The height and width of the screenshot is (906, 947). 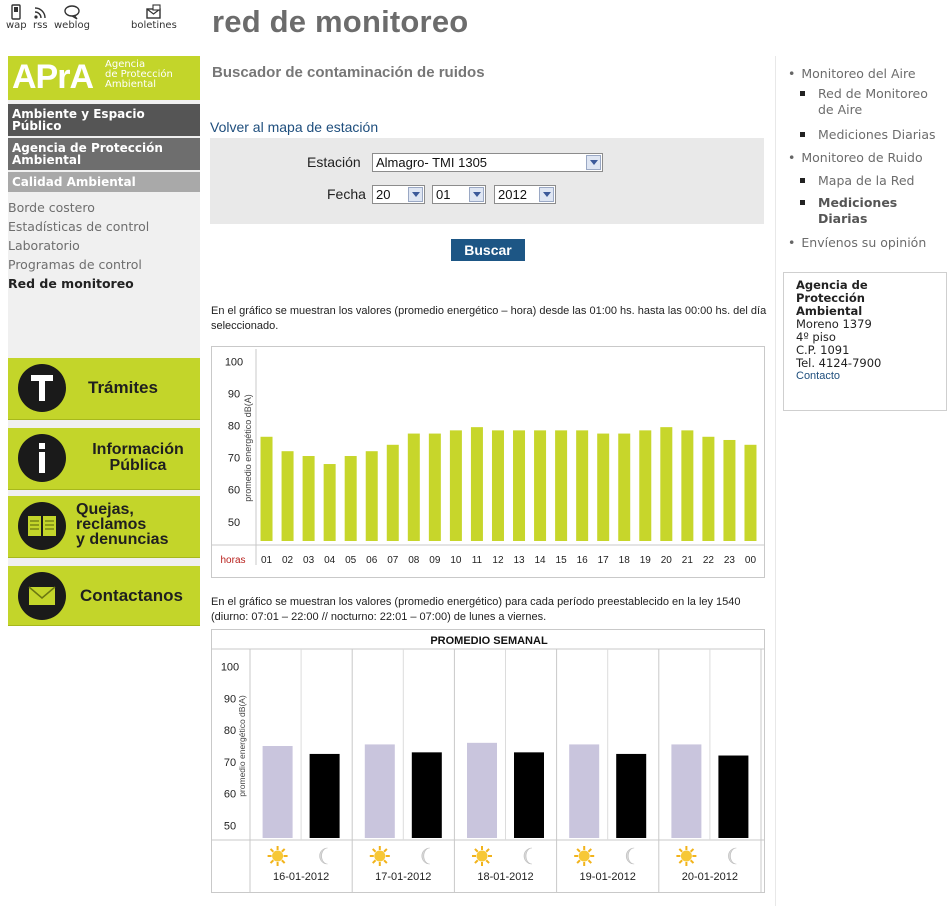 What do you see at coordinates (584, 791) in the screenshot?
I see `bar-diurno-19-01-2012` at bounding box center [584, 791].